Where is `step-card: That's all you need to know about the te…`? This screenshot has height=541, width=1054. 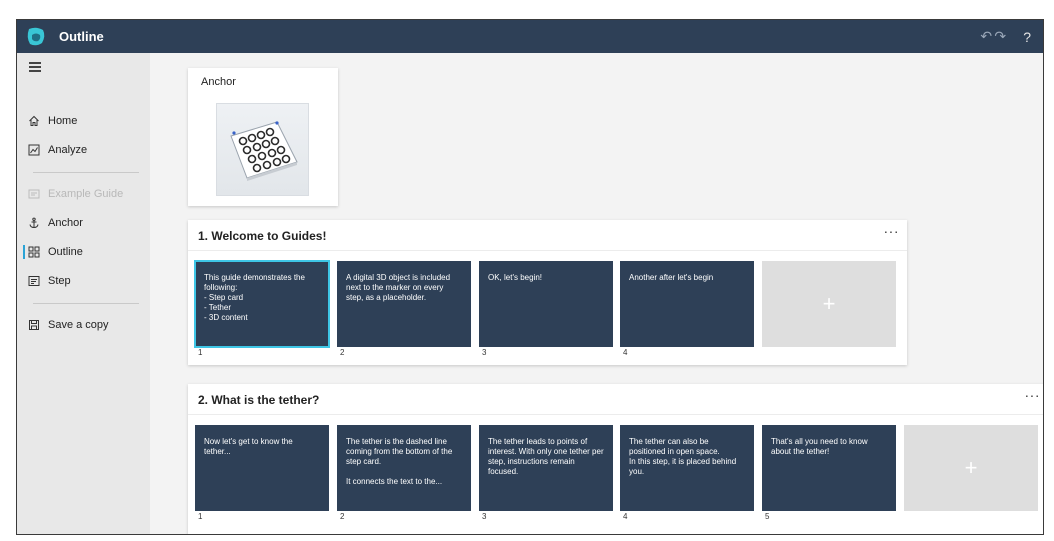 step-card: That's all you need to know about the te… is located at coordinates (829, 468).